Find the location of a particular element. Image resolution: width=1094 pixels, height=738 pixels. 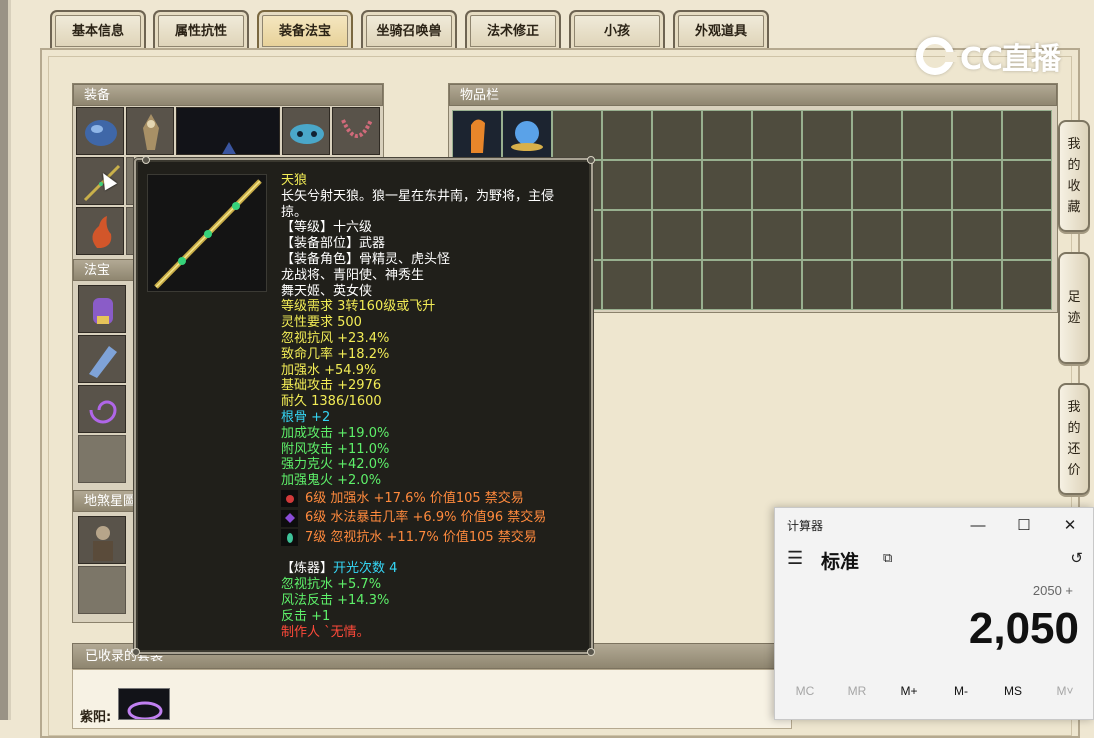

close-icon: ✕ is located at coordinates (1070, 525).